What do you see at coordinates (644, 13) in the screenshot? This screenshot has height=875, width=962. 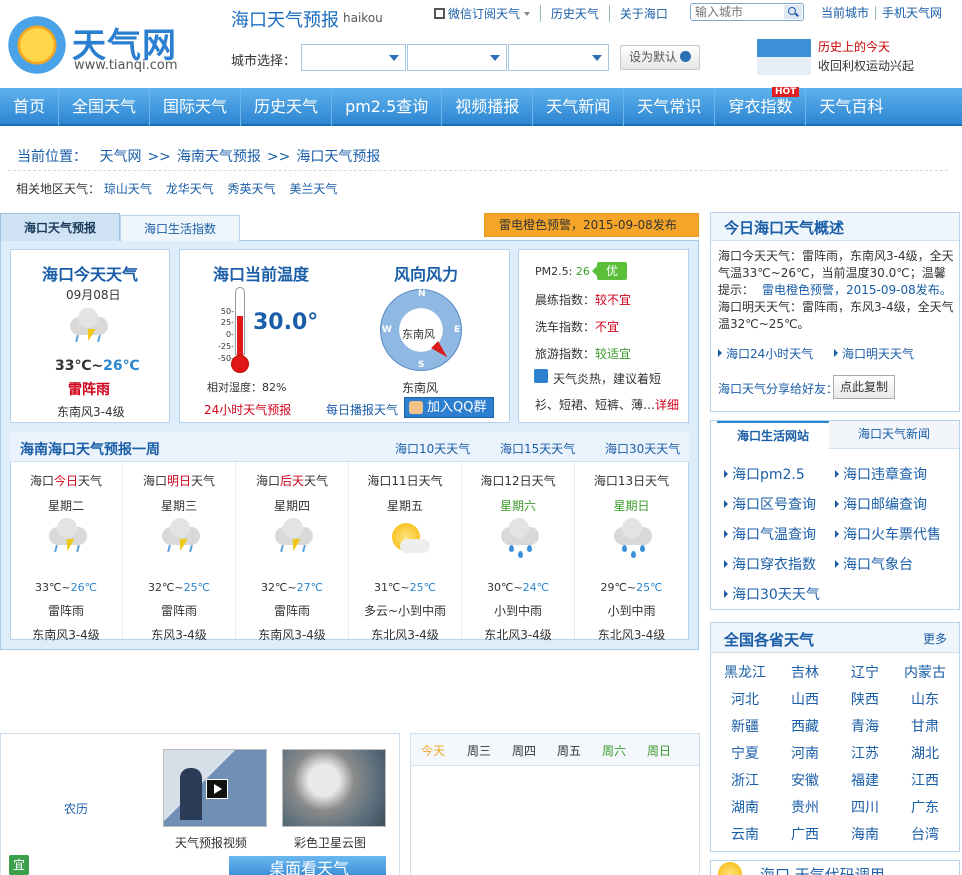 I see `about-city-link: 关于海口` at bounding box center [644, 13].